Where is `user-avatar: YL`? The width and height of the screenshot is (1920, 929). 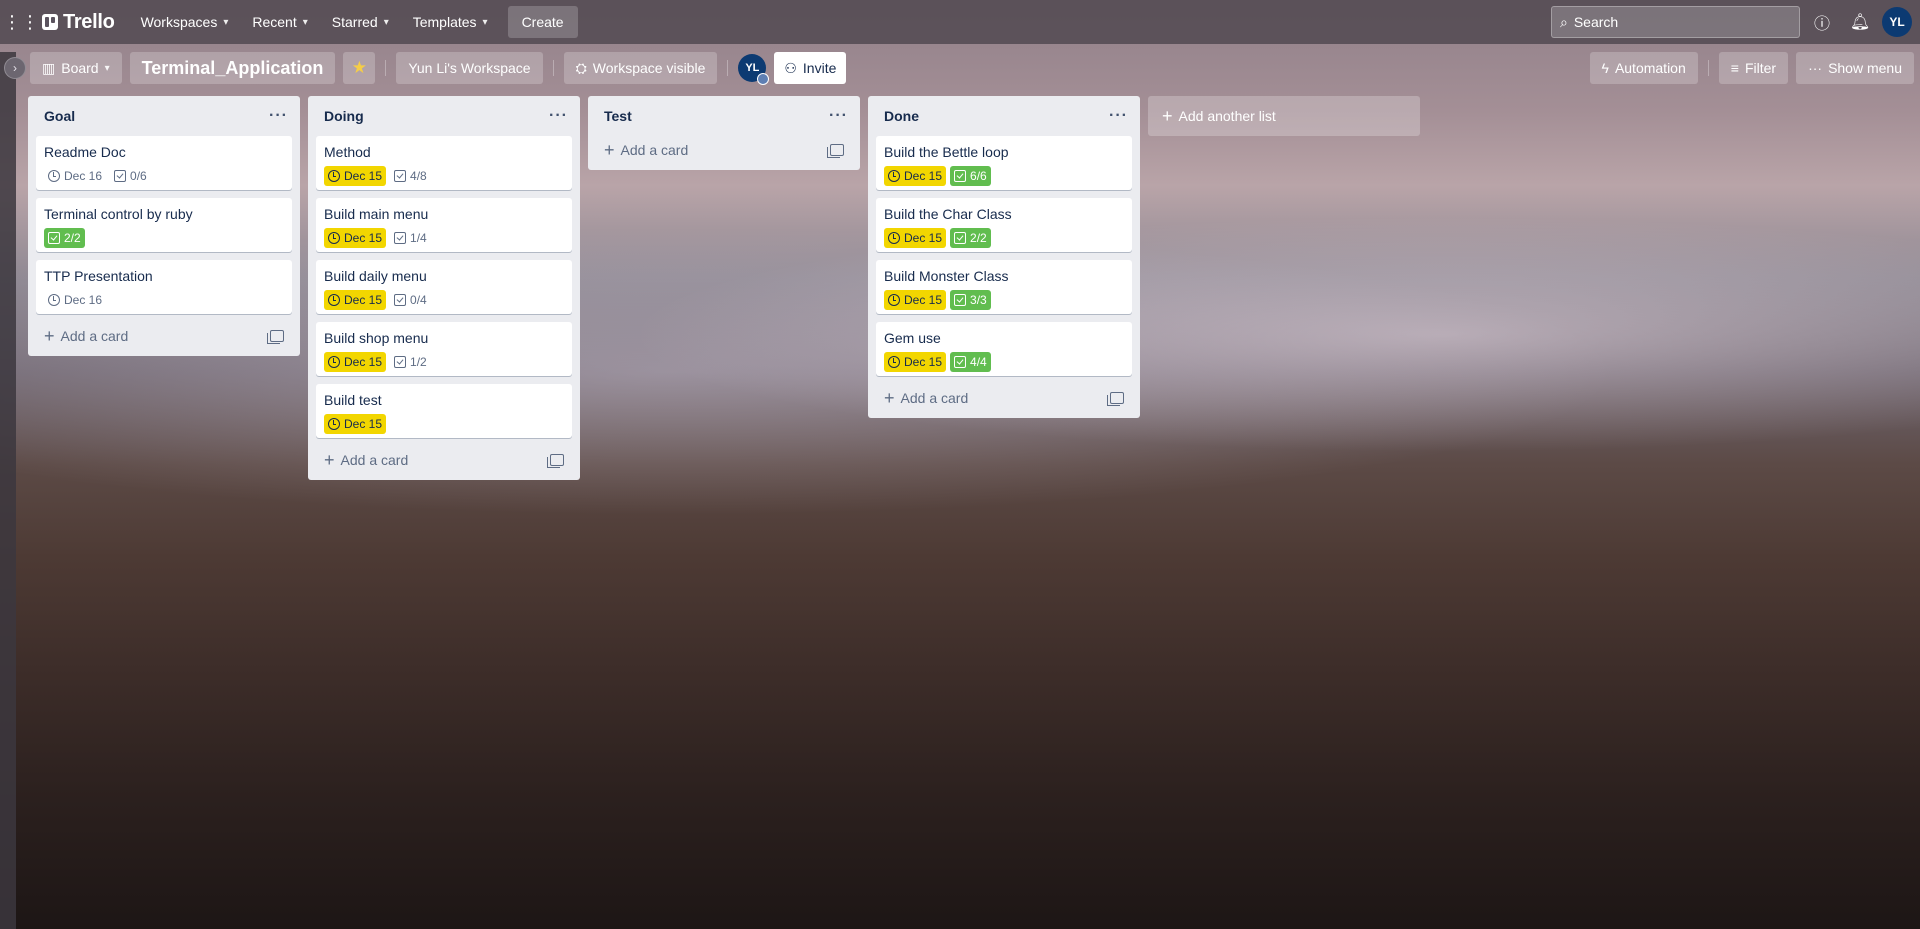 user-avatar: YL is located at coordinates (1897, 22).